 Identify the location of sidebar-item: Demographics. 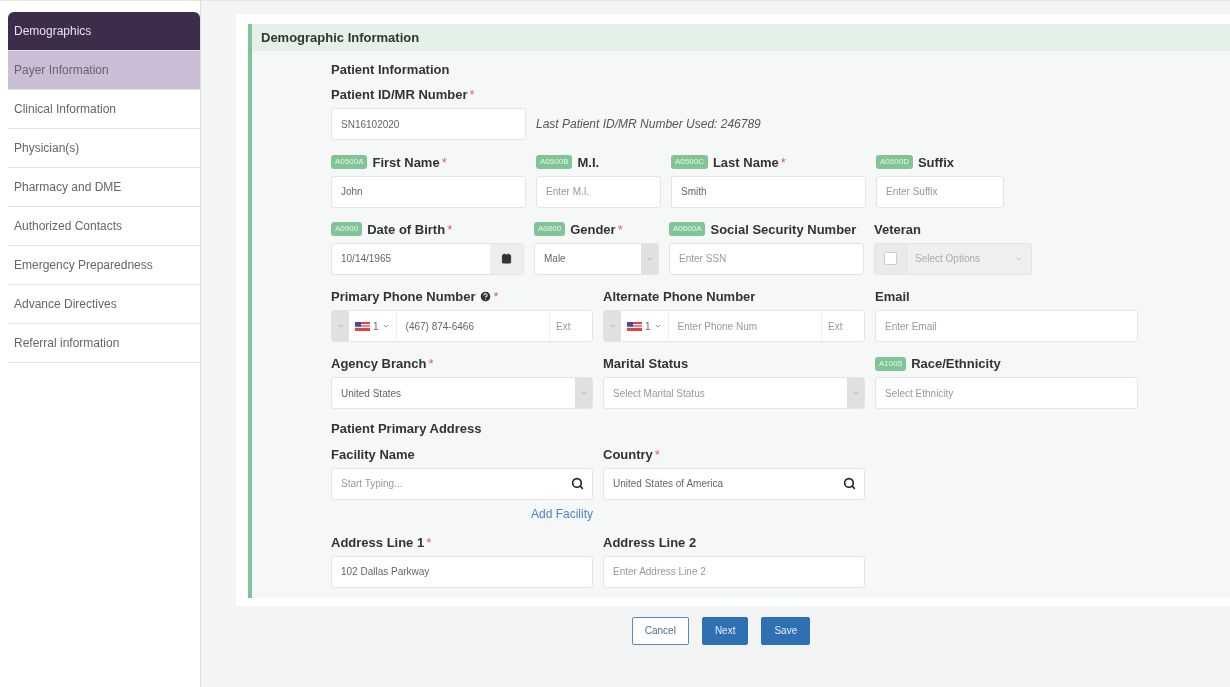
(104, 31).